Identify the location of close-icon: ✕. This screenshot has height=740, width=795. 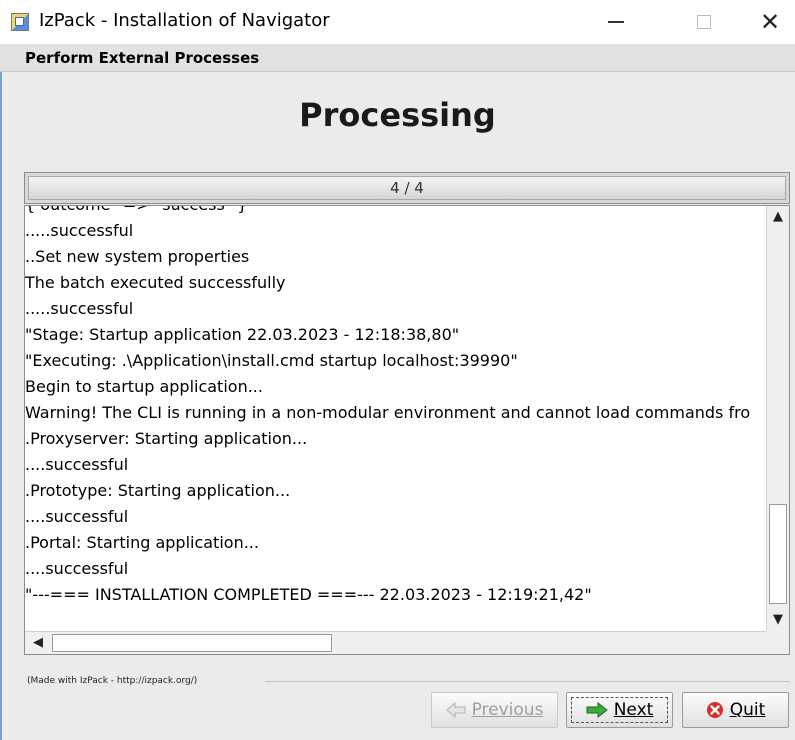
(770, 22).